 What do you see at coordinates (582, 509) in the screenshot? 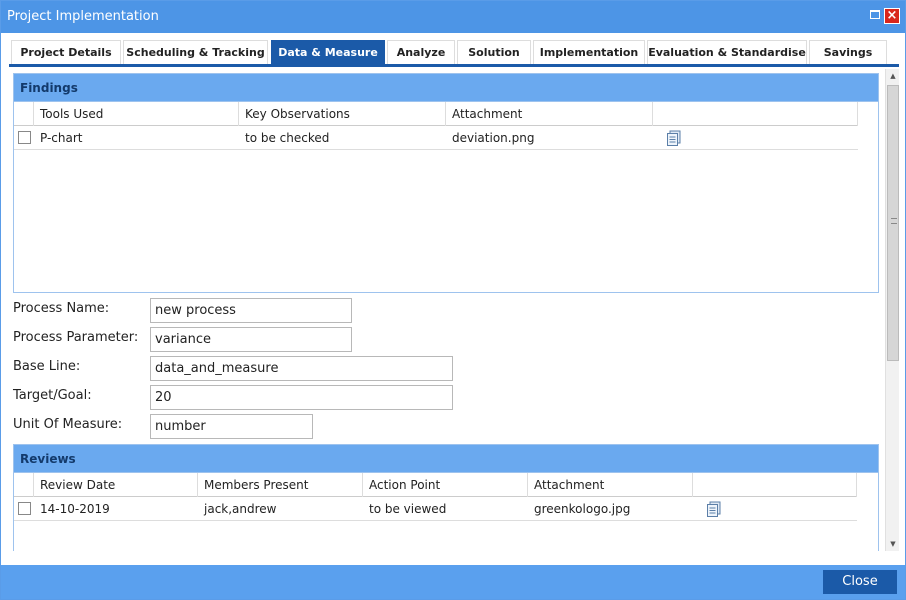
I see `cell-attachment: greenkologo.jpg` at bounding box center [582, 509].